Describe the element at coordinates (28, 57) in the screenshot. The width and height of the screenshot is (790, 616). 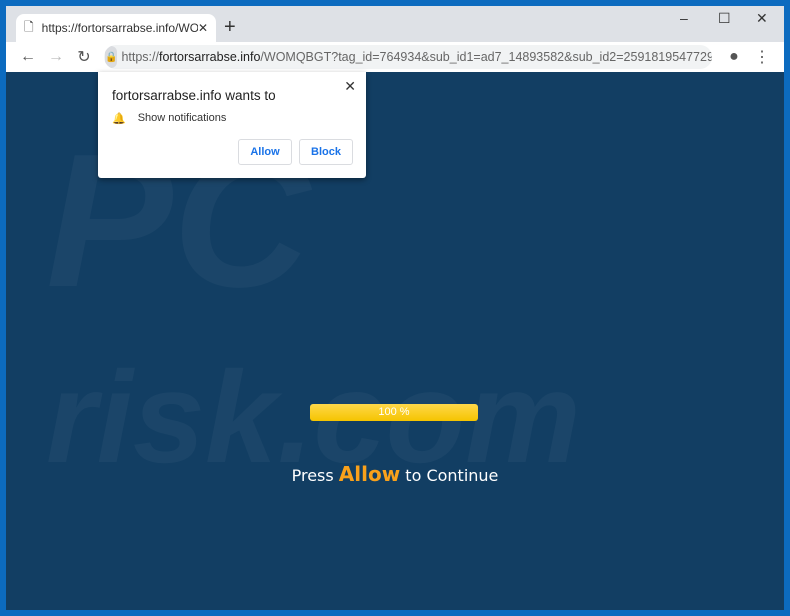
I see `back-button: ←` at that location.